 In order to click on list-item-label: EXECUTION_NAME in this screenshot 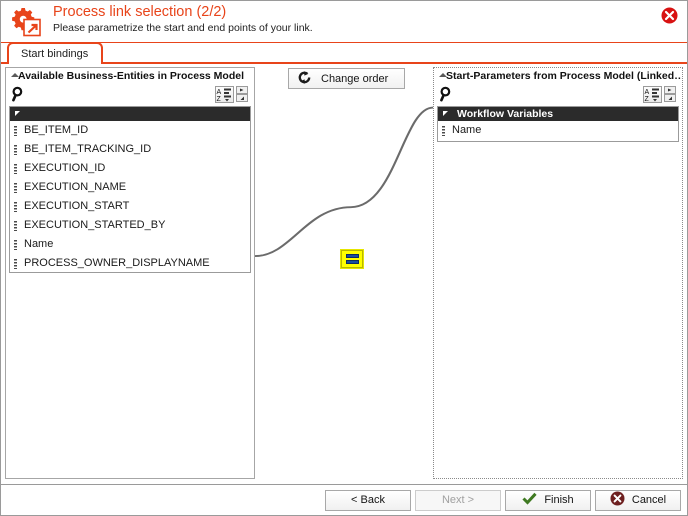, I will do `click(75, 187)`.